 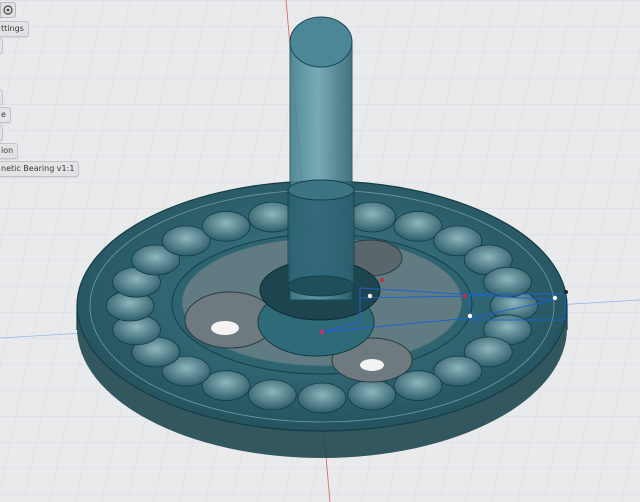 What do you see at coordinates (14, 29) in the screenshot?
I see `browser-item-settings: ttings` at bounding box center [14, 29].